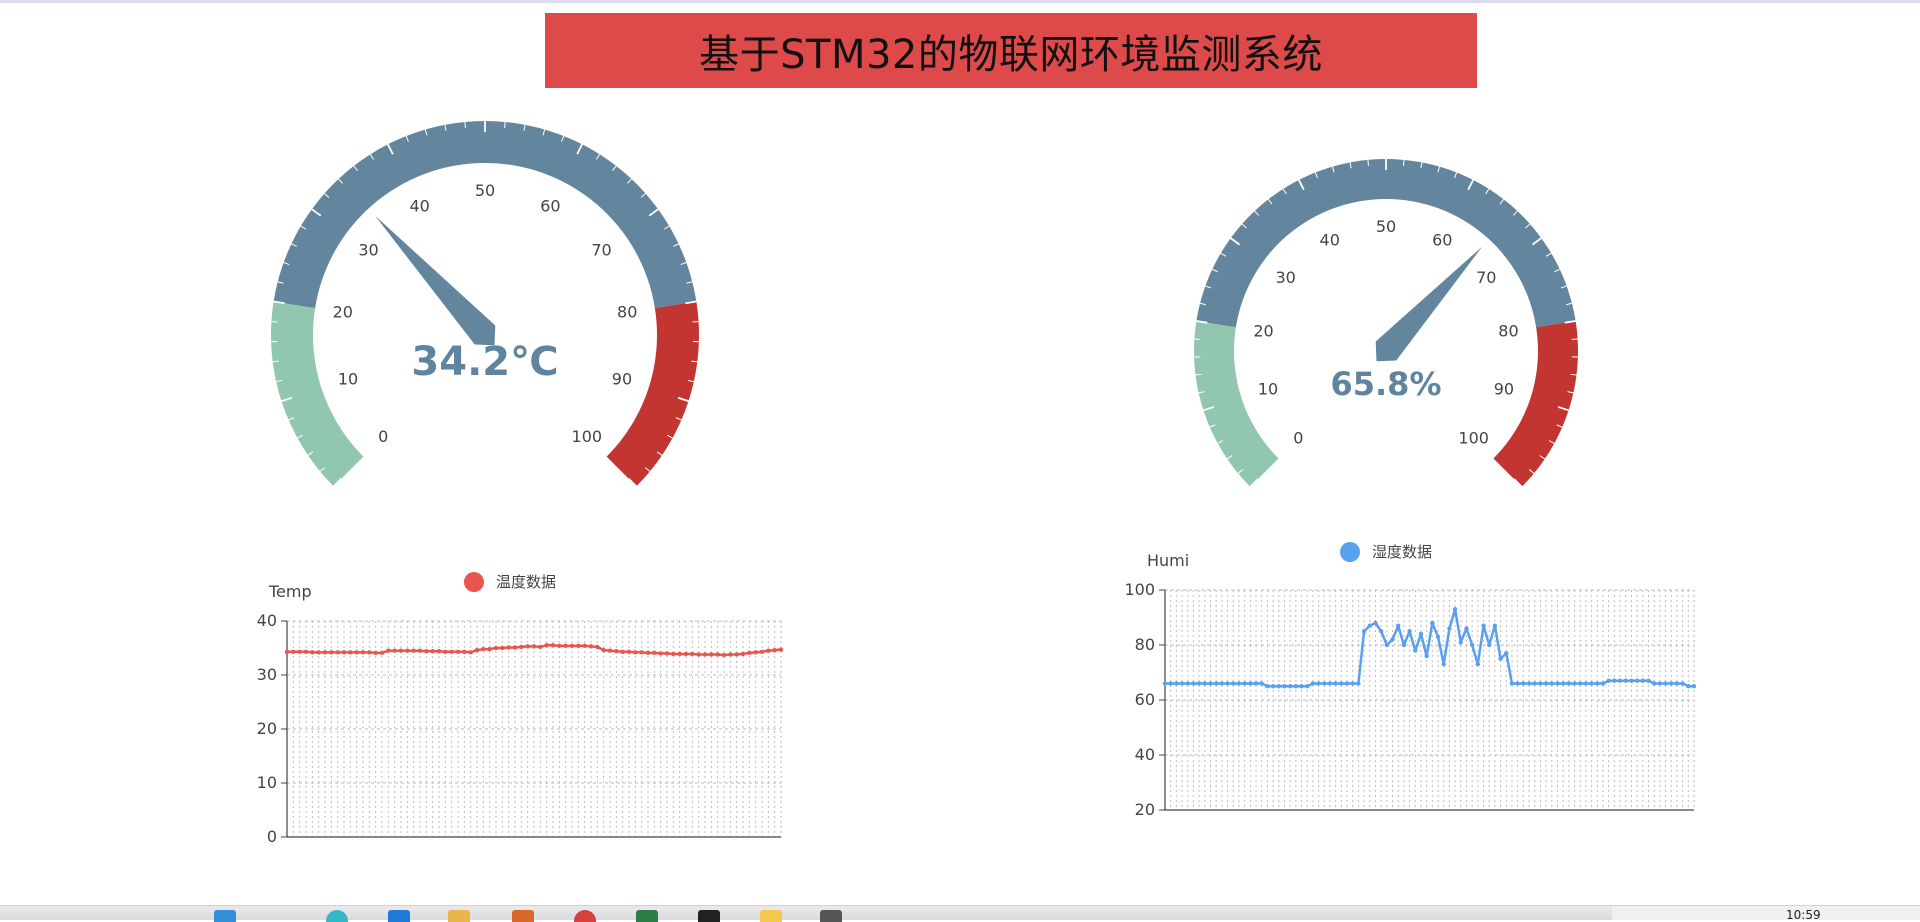 The width and height of the screenshot is (1920, 922). I want to click on gauge-tick-label: 30, so click(1286, 277).